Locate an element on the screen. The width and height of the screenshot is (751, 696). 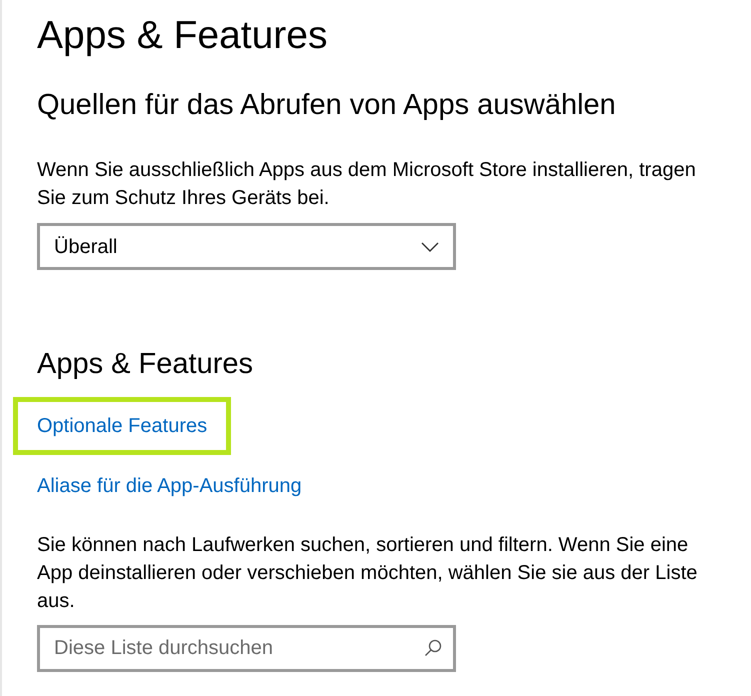
link: Optionale Features is located at coordinates (122, 426).